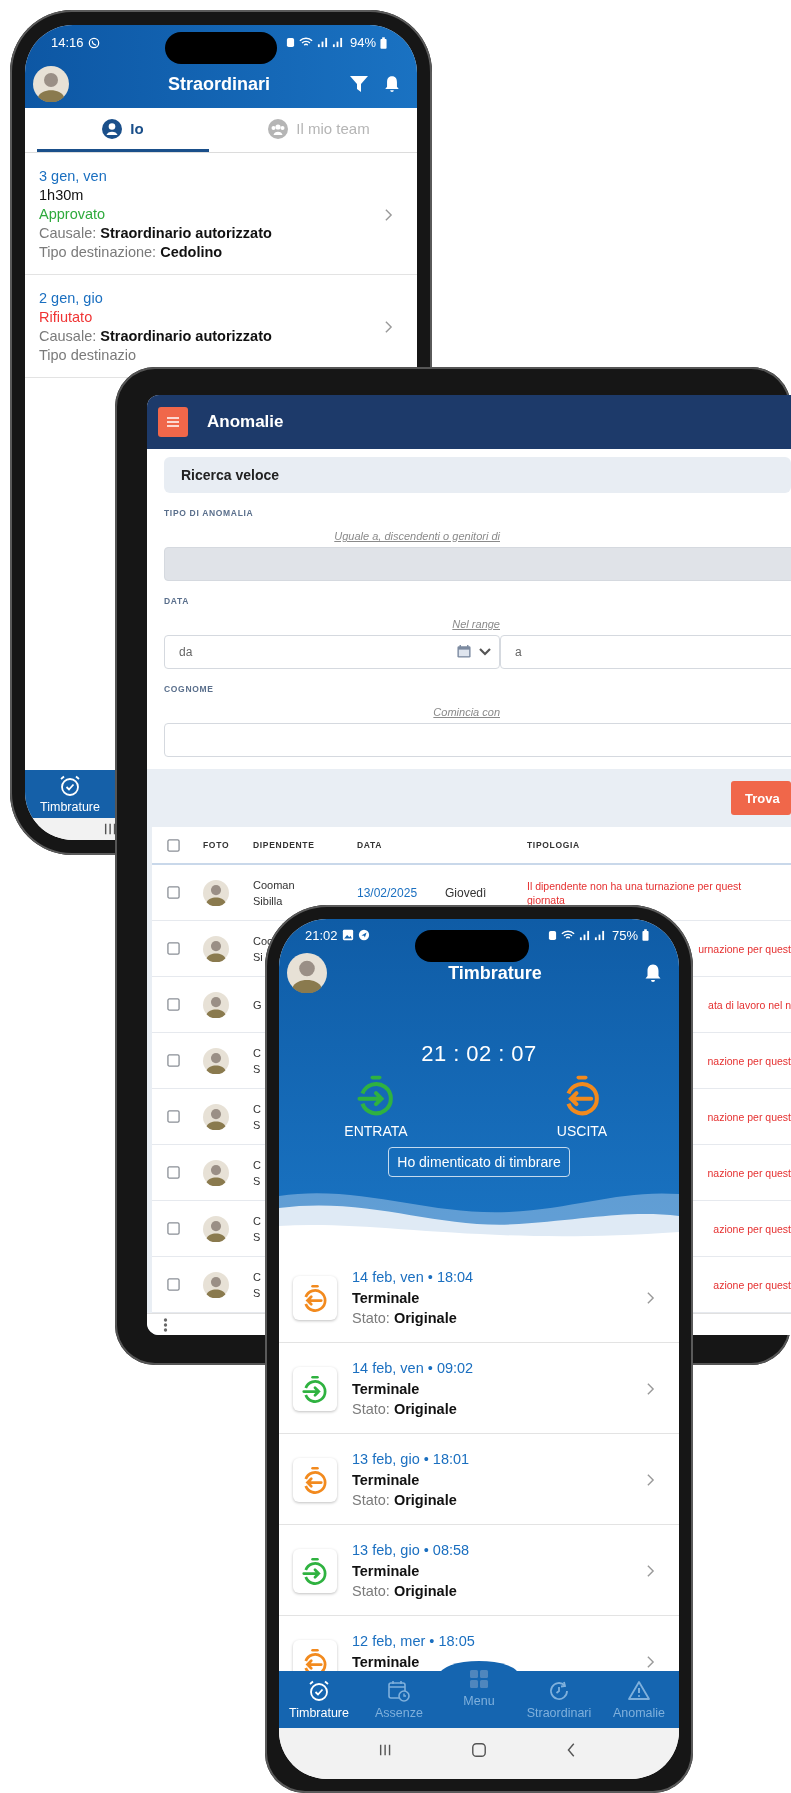 The image size is (791, 1793). I want to click on reason-text: Causale: Straordinario autorizzato, so click(156, 336).